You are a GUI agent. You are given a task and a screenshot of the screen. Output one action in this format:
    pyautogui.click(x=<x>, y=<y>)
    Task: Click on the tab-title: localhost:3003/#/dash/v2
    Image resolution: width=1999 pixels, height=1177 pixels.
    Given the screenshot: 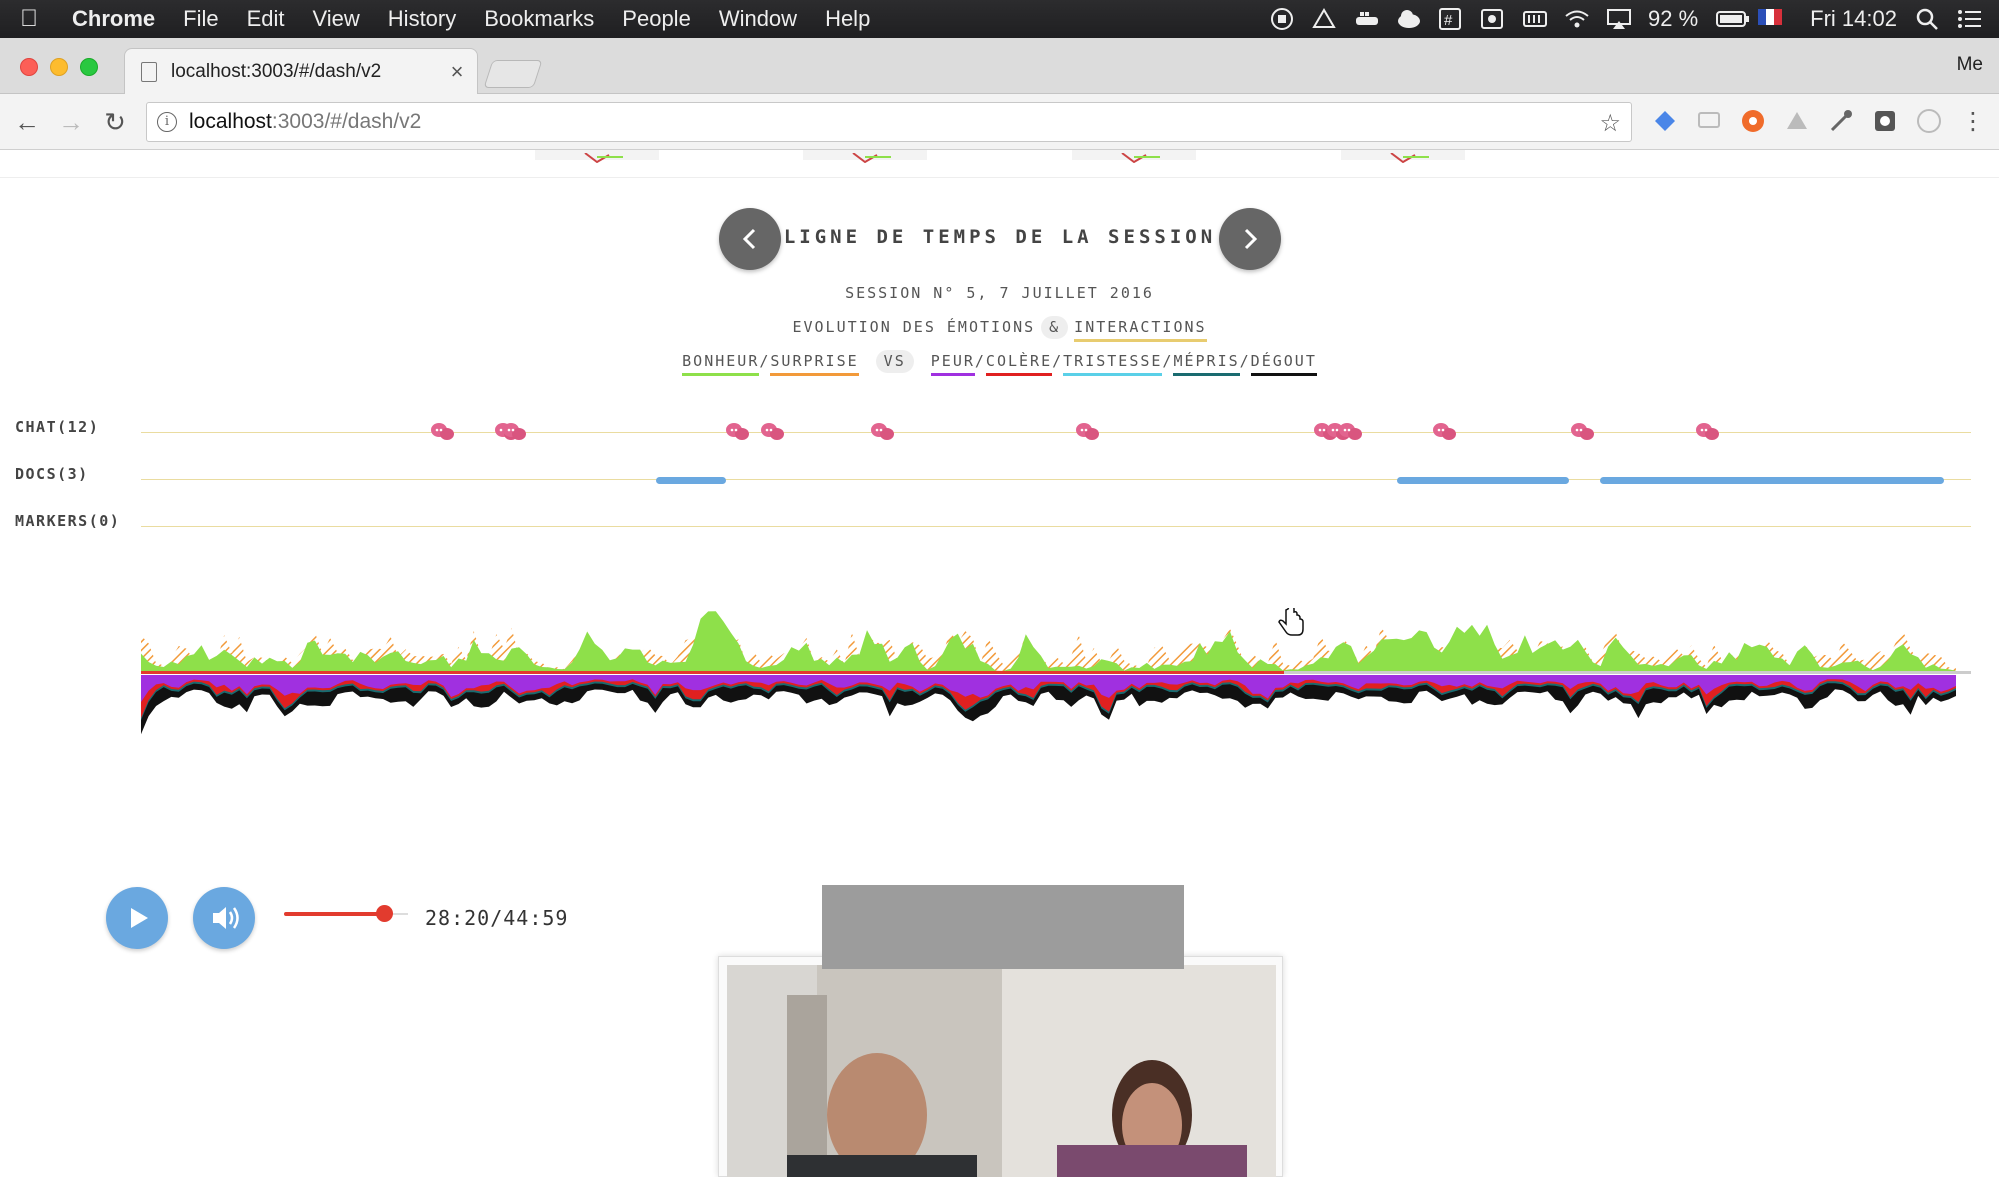 What is the action you would take?
    pyautogui.click(x=276, y=71)
    